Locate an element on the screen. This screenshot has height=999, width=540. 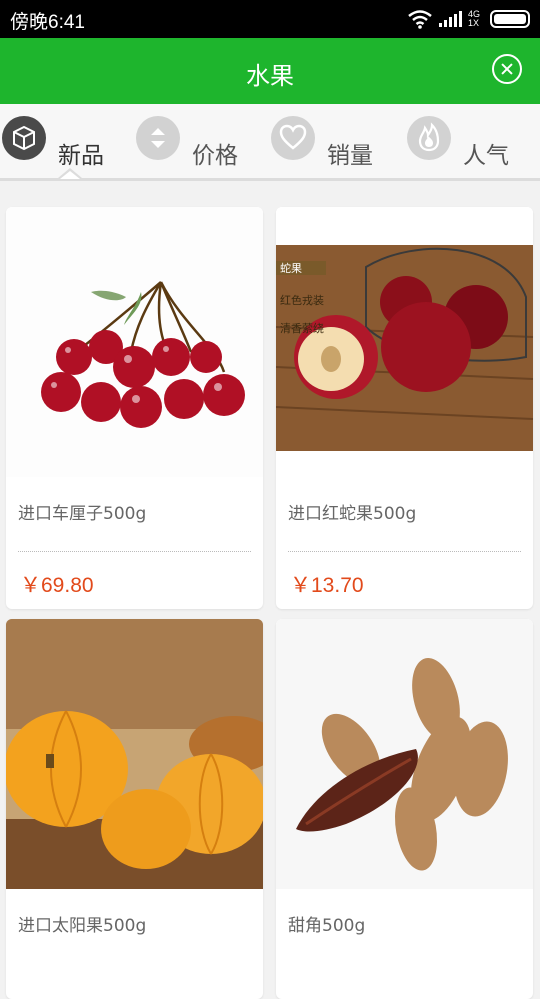
product-name: 甜角500g is located at coordinates (327, 926).